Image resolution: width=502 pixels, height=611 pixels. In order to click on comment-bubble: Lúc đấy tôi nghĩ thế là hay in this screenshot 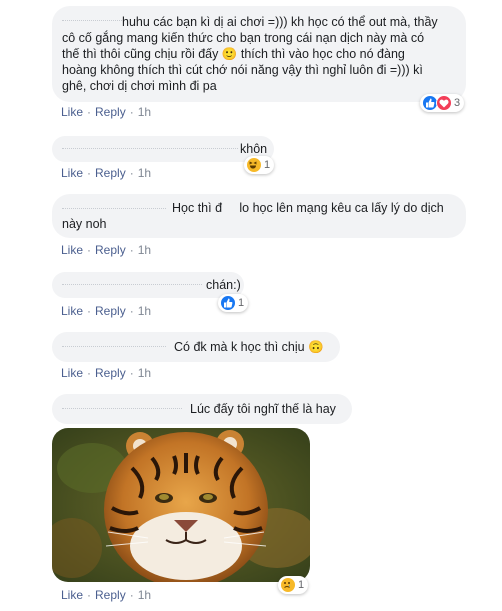, I will do `click(202, 409)`.